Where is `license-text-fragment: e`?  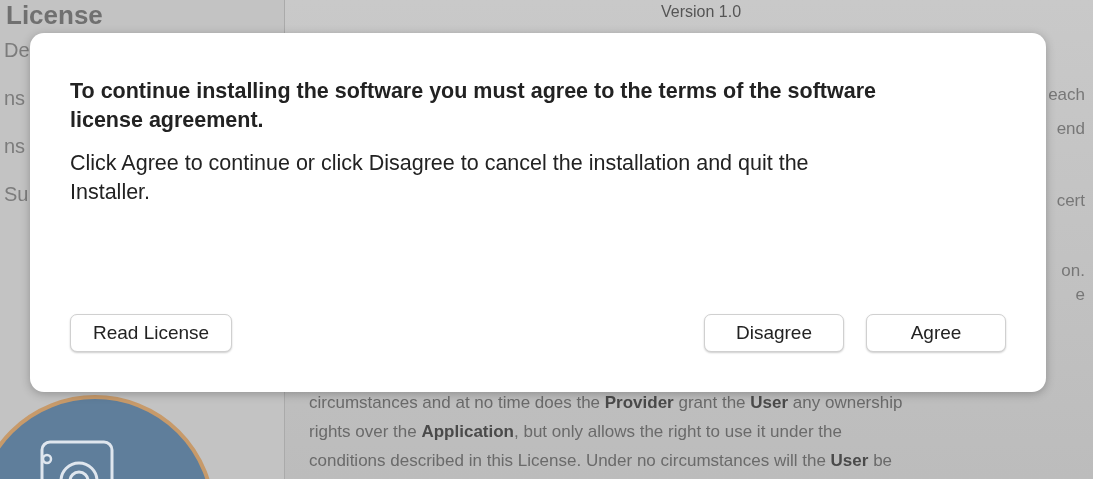
license-text-fragment: e is located at coordinates (1080, 295).